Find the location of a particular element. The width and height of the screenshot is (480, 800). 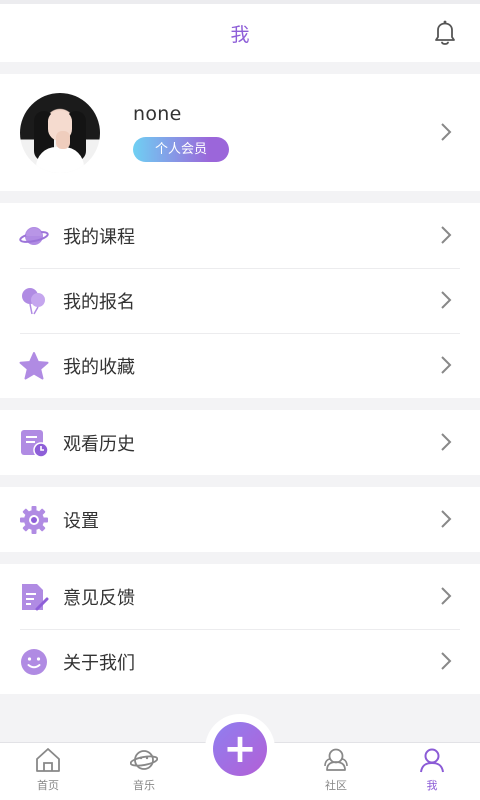

menu-group-history: 观看历史 is located at coordinates (240, 442).